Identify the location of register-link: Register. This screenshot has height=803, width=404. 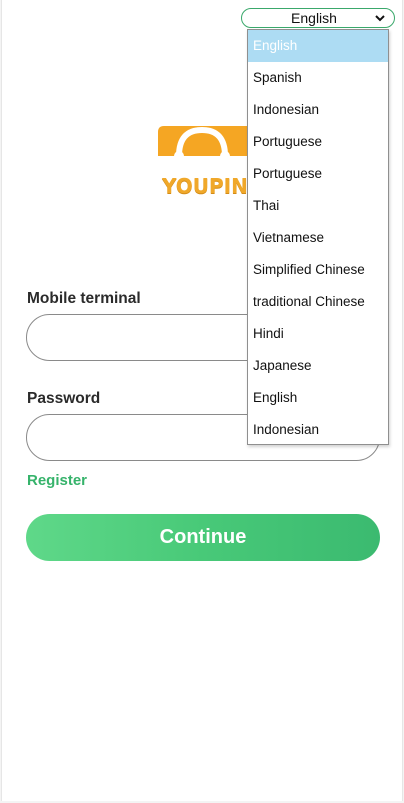
(57, 480).